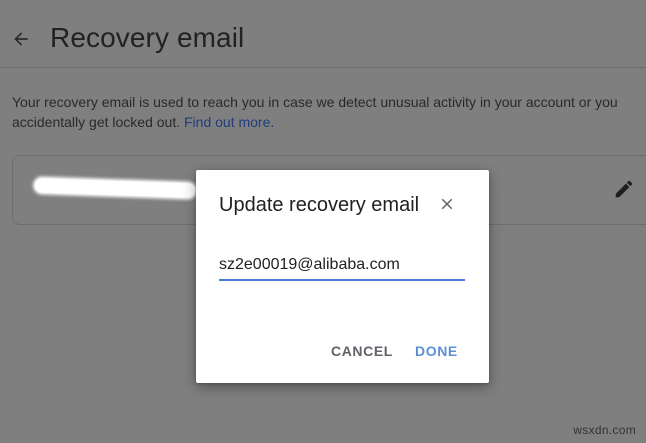 The width and height of the screenshot is (646, 443). What do you see at coordinates (229, 122) in the screenshot?
I see `find-out-more-link: Find out more.` at bounding box center [229, 122].